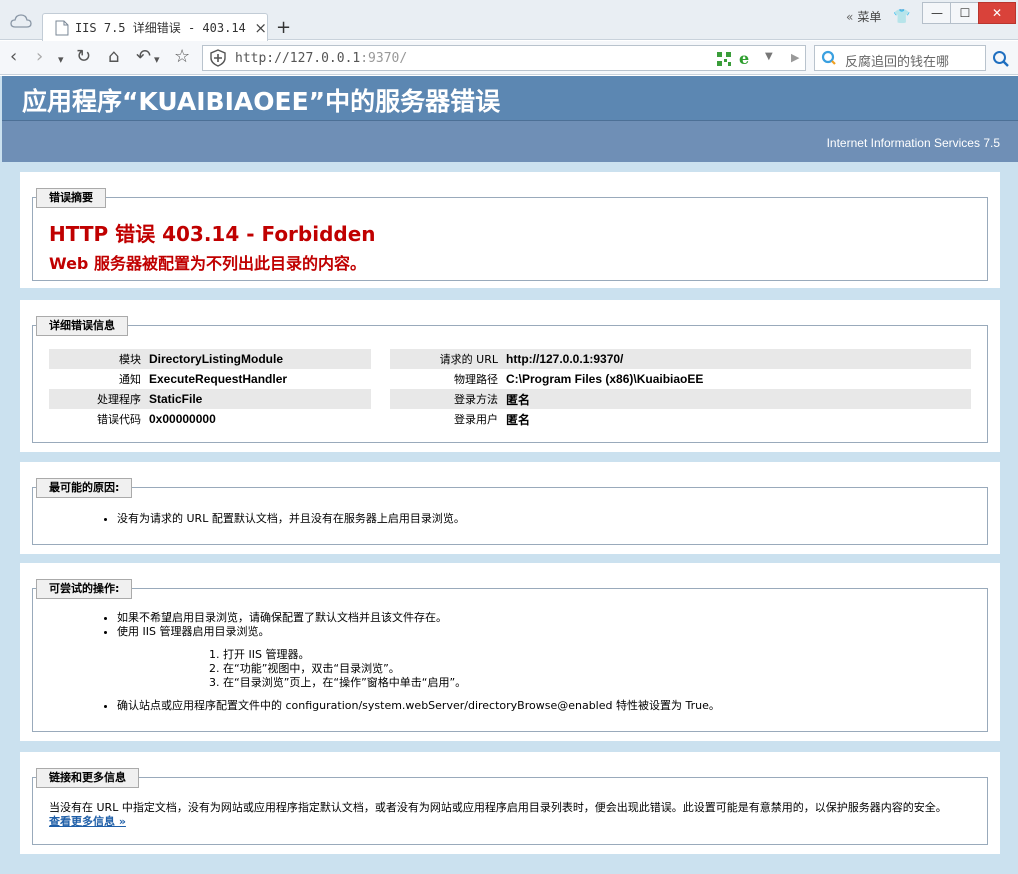 The height and width of the screenshot is (874, 1018). What do you see at coordinates (87, 778) in the screenshot?
I see `links-legend: 链接和更多信息` at bounding box center [87, 778].